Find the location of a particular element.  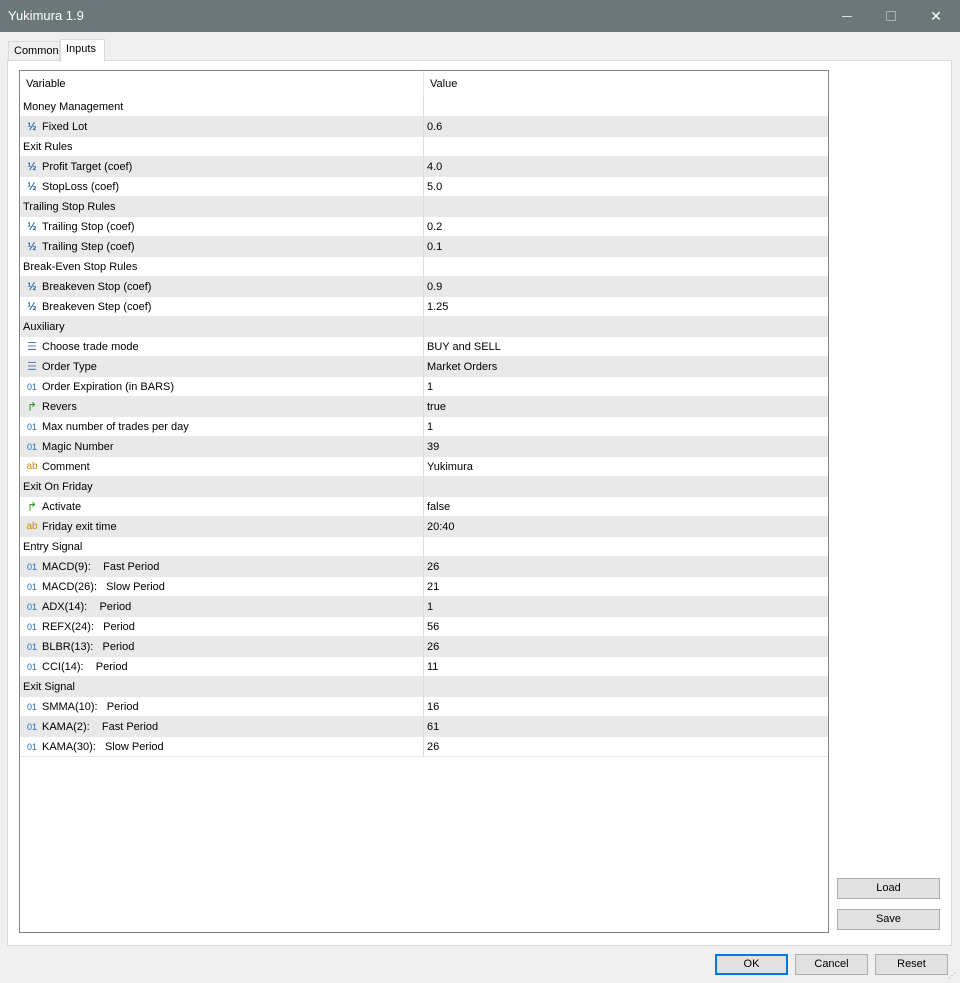

parameter-row: 01 ADX(14): Period 1 is located at coordinates (424, 607).